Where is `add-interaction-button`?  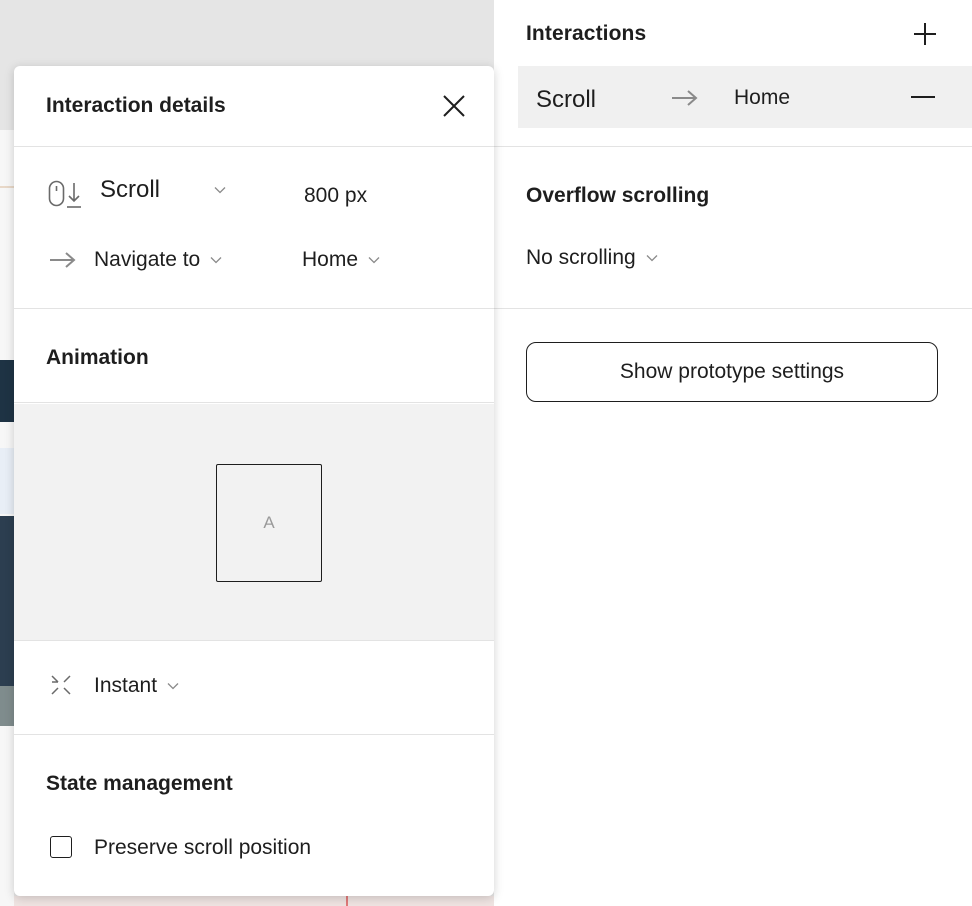 add-interaction-button is located at coordinates (925, 34).